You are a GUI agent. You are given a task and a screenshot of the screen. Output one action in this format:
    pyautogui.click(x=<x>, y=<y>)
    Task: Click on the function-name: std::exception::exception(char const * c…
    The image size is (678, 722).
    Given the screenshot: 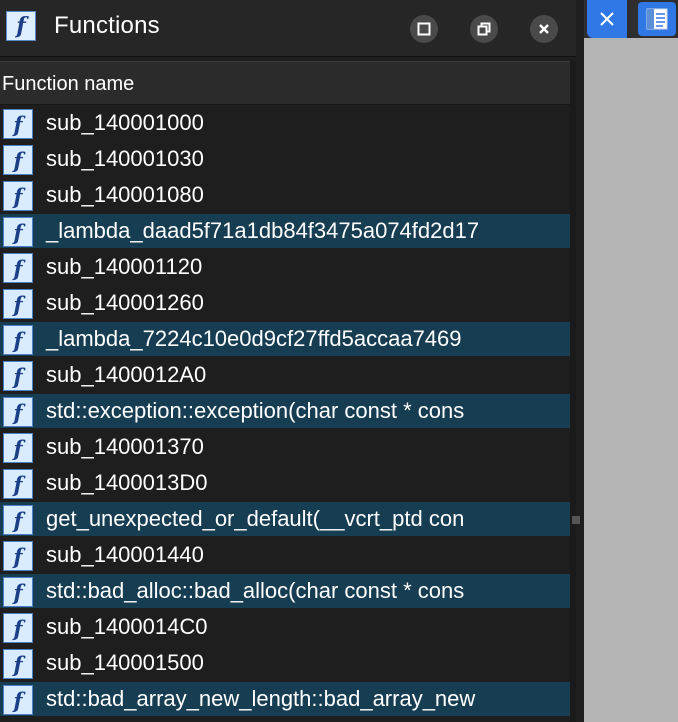 What is the action you would take?
    pyautogui.click(x=255, y=410)
    